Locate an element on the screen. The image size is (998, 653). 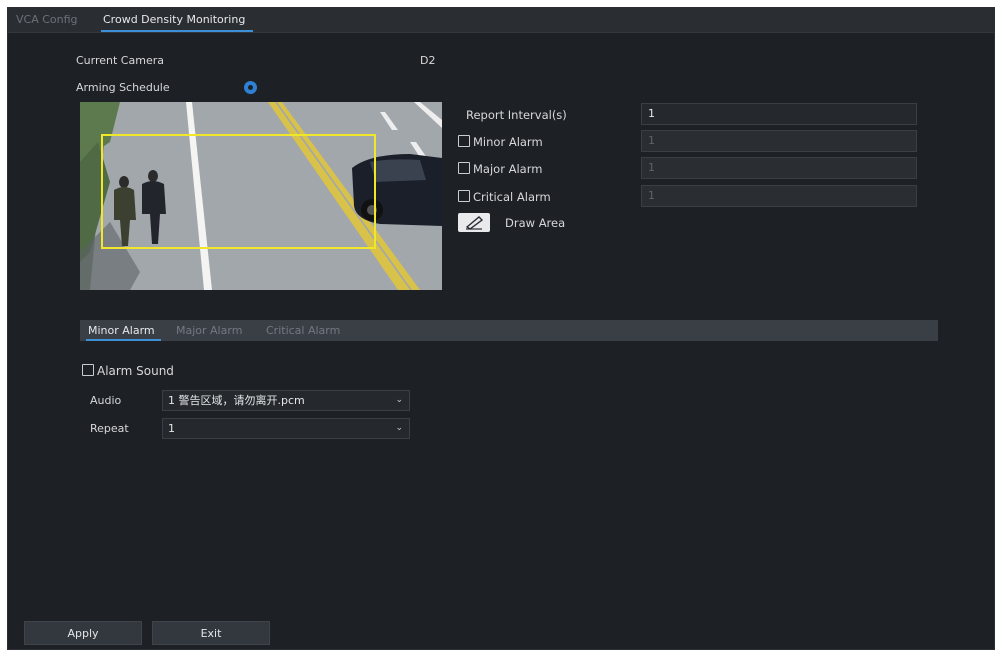
report-interval-input: 1 is located at coordinates (779, 114).